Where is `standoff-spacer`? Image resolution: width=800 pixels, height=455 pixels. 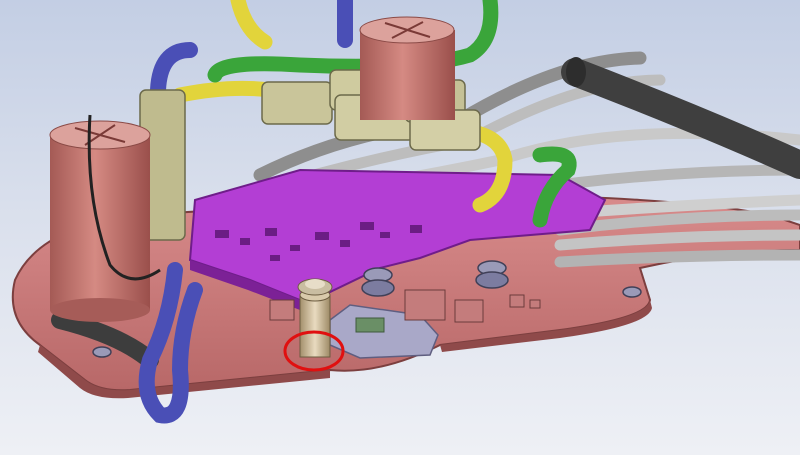 standoff-spacer is located at coordinates (315, 318).